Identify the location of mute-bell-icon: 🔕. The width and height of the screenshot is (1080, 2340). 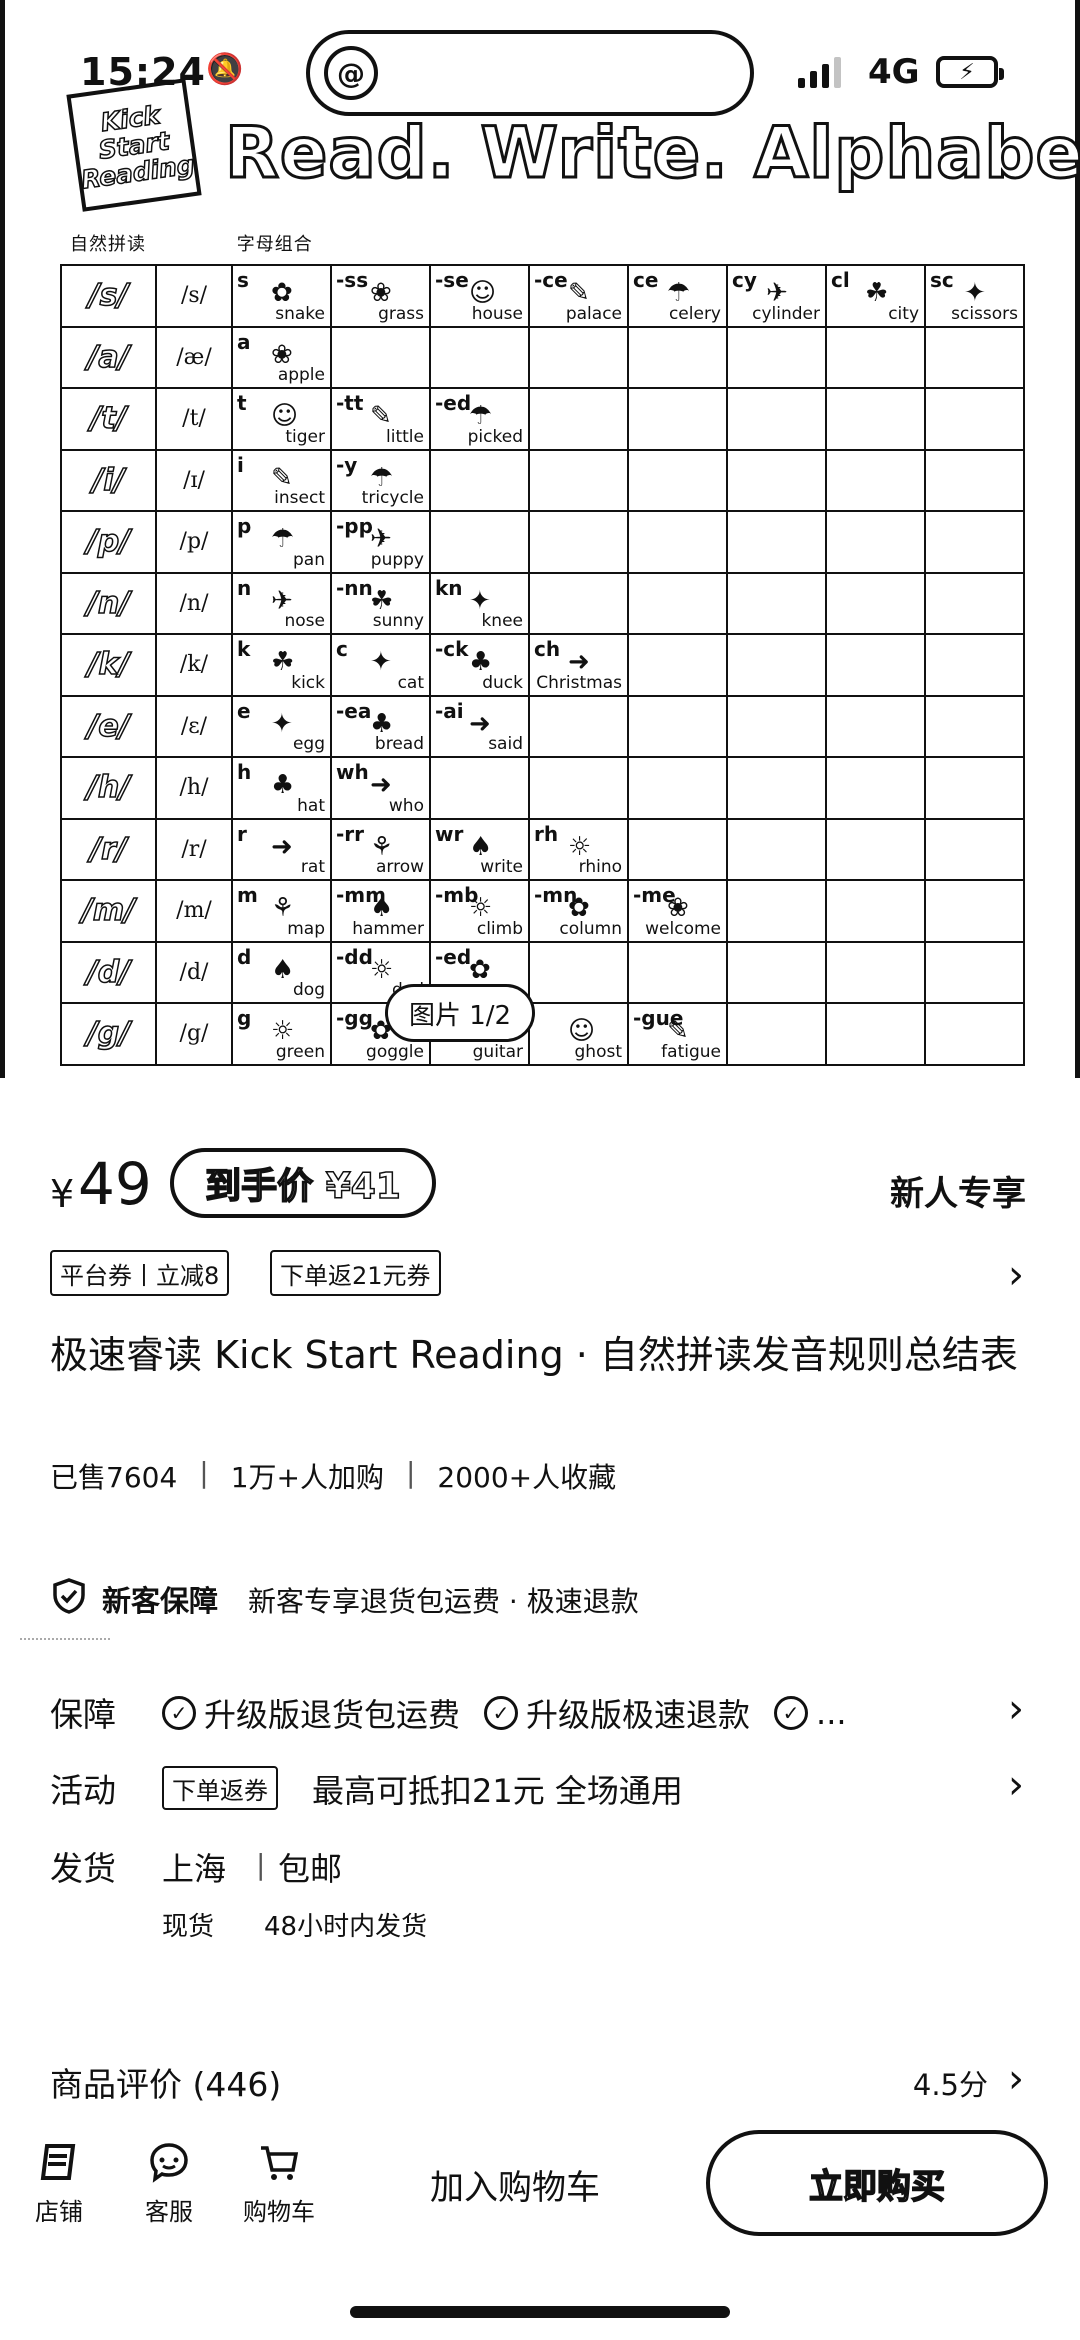
(225, 69).